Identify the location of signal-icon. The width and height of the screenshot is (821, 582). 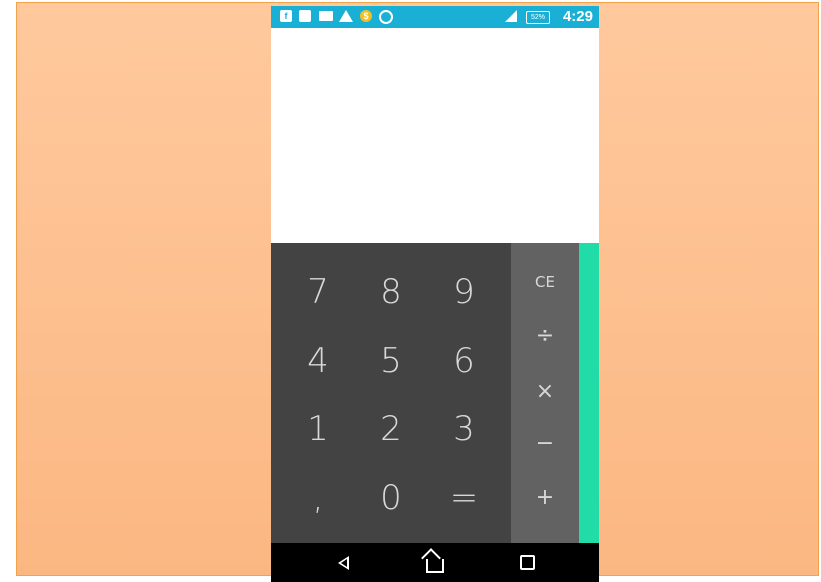
(511, 16).